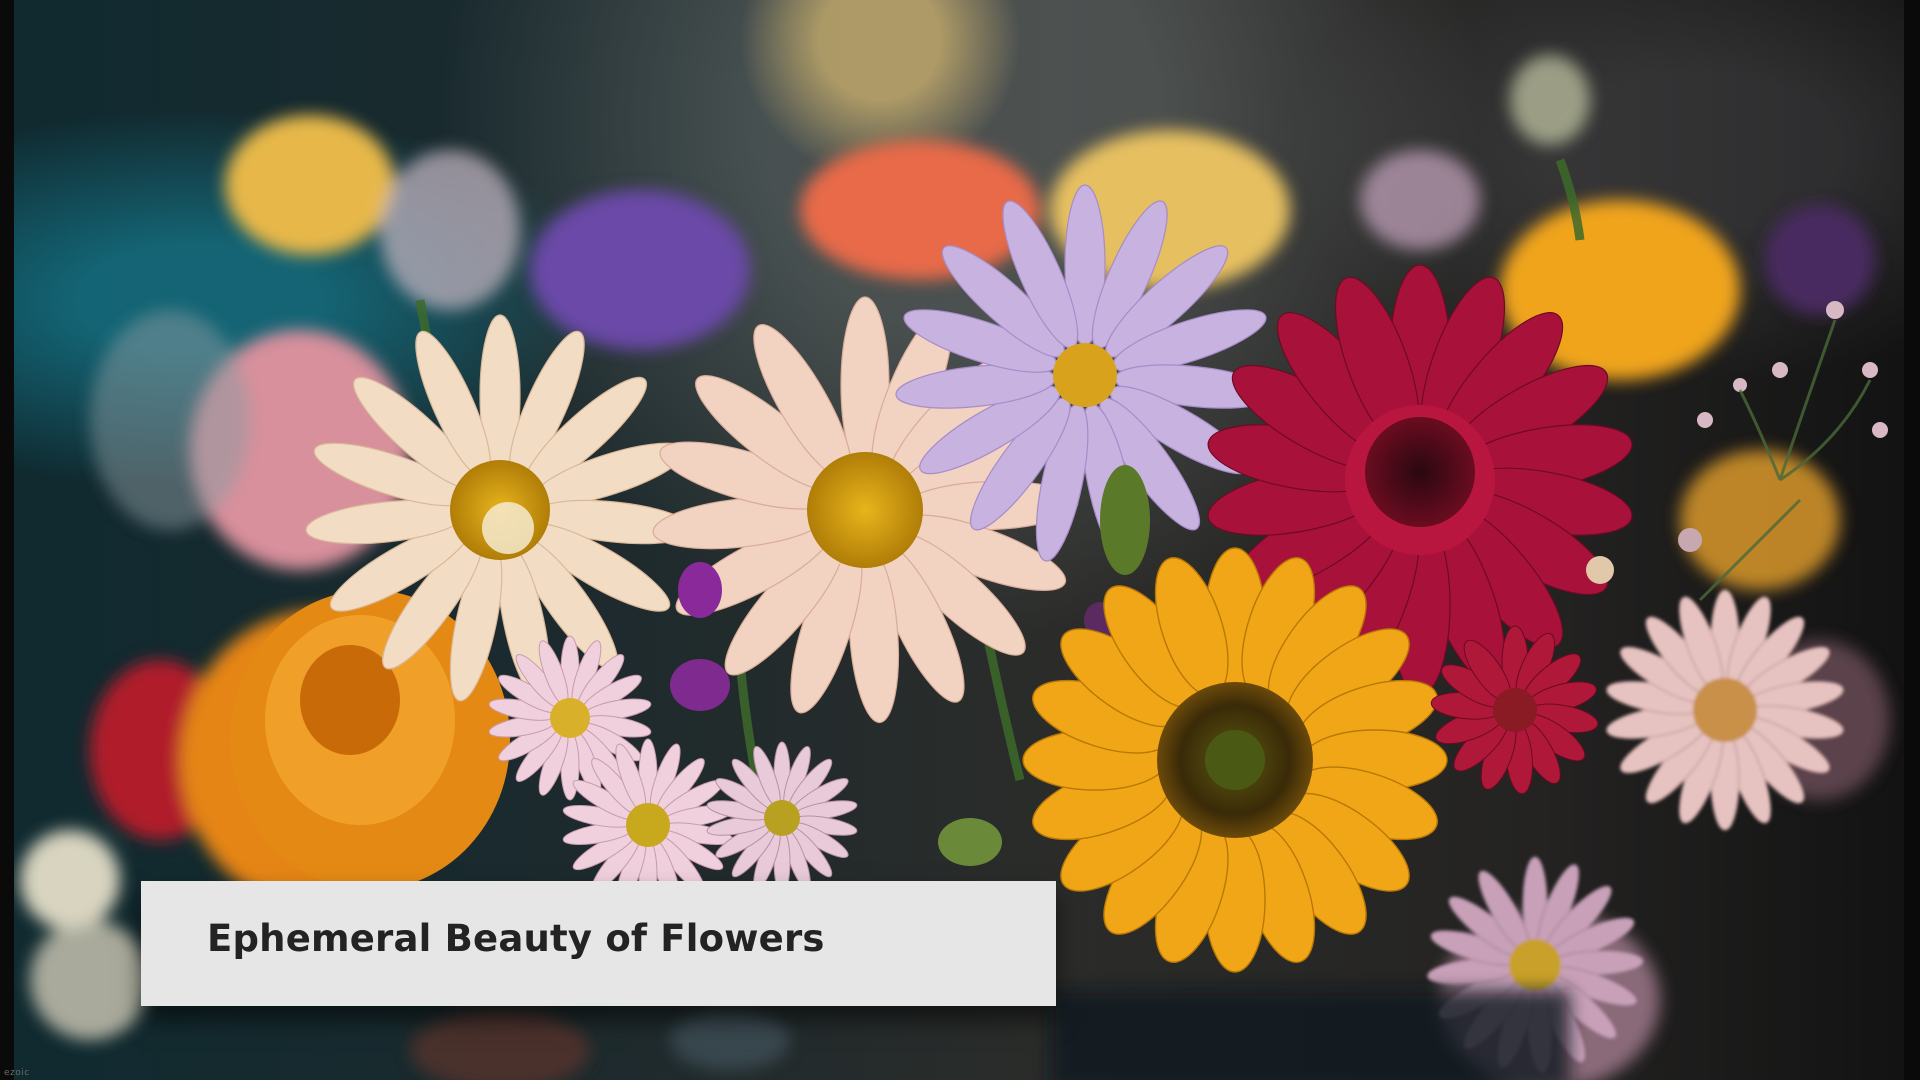 The image size is (1920, 1080). I want to click on caption-title: Ephemeral Beauty of Flowers, so click(516, 938).